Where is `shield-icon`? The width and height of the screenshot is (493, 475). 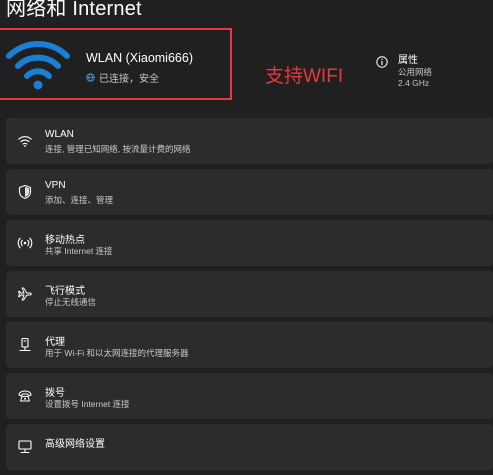 shield-icon is located at coordinates (25, 192).